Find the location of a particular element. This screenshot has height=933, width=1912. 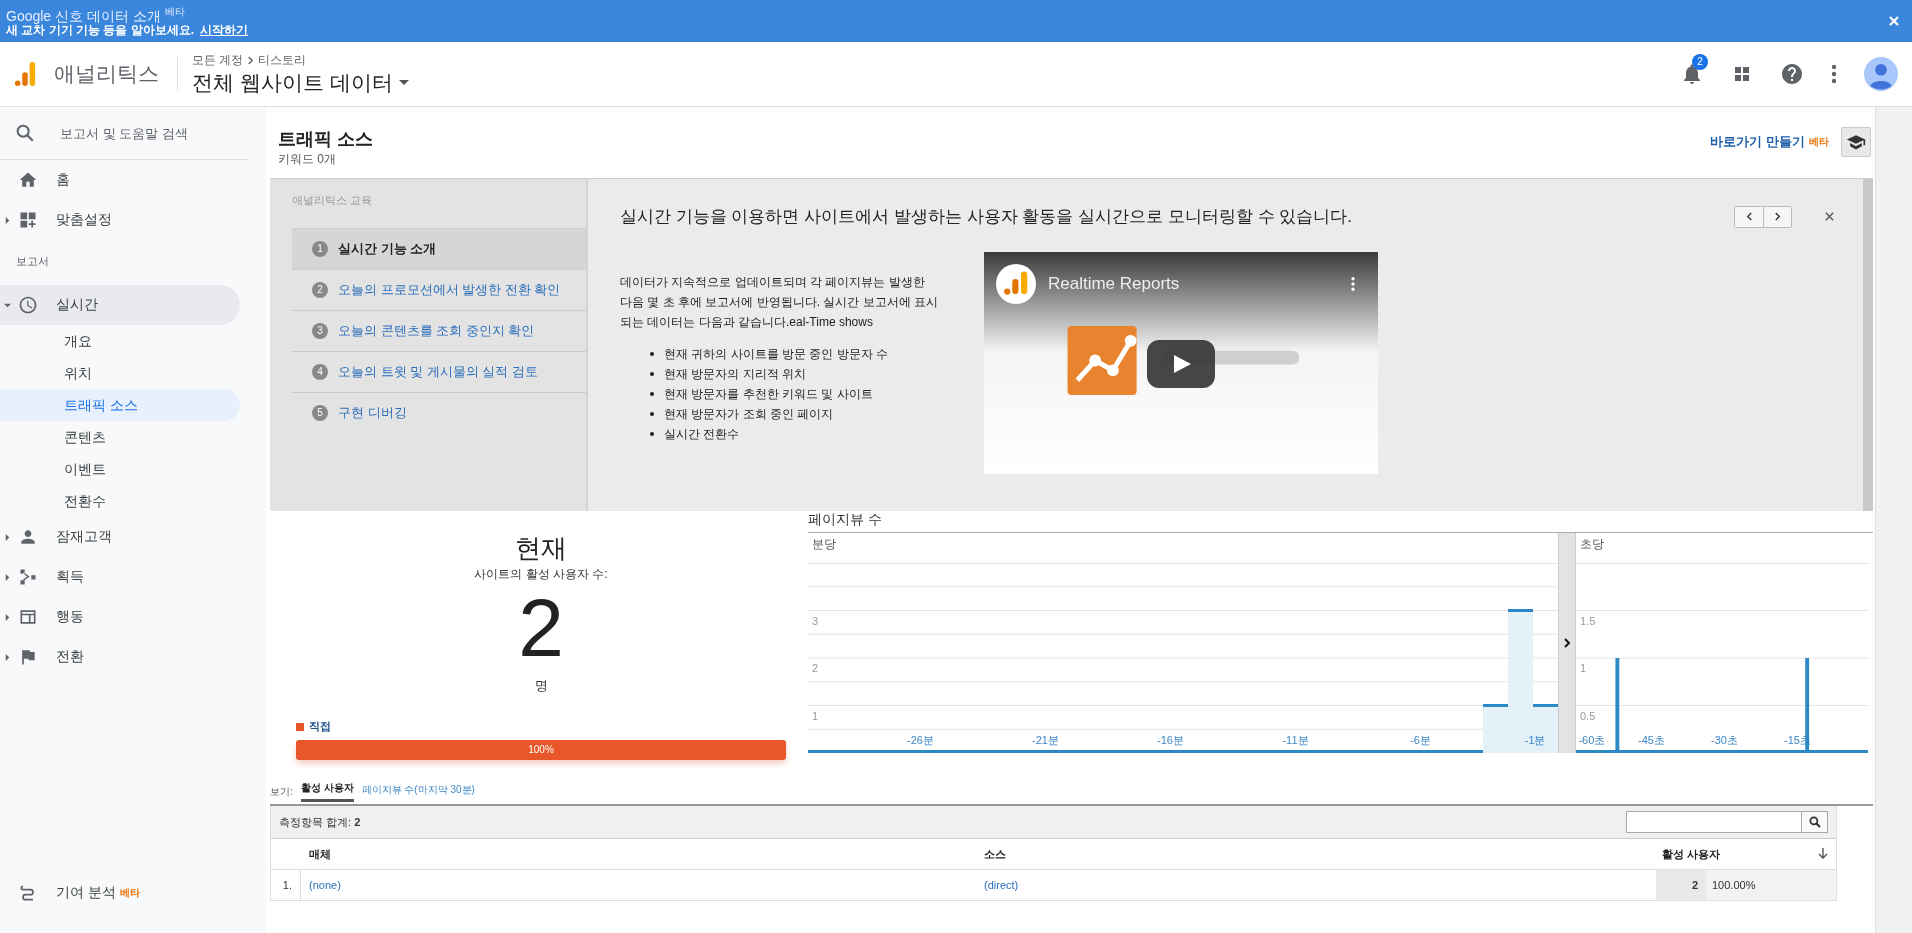

nav-subitem: 콘텐츠 is located at coordinates (120, 437).